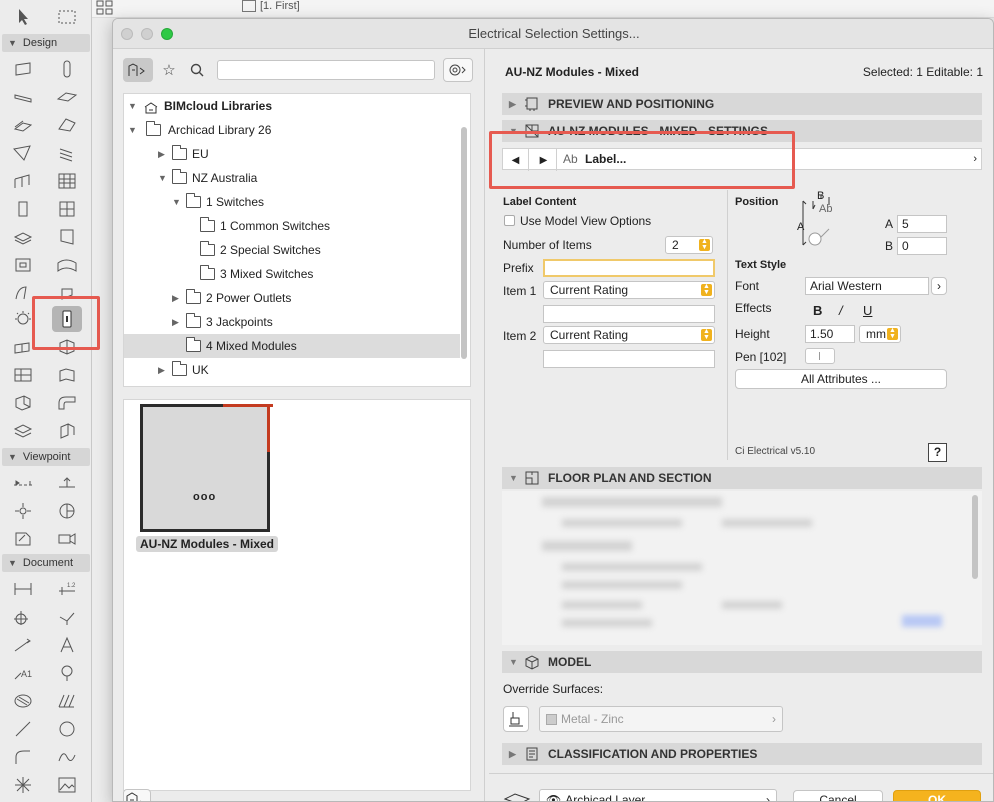  What do you see at coordinates (629, 314) in the screenshot?
I see `item1-extra-input` at bounding box center [629, 314].